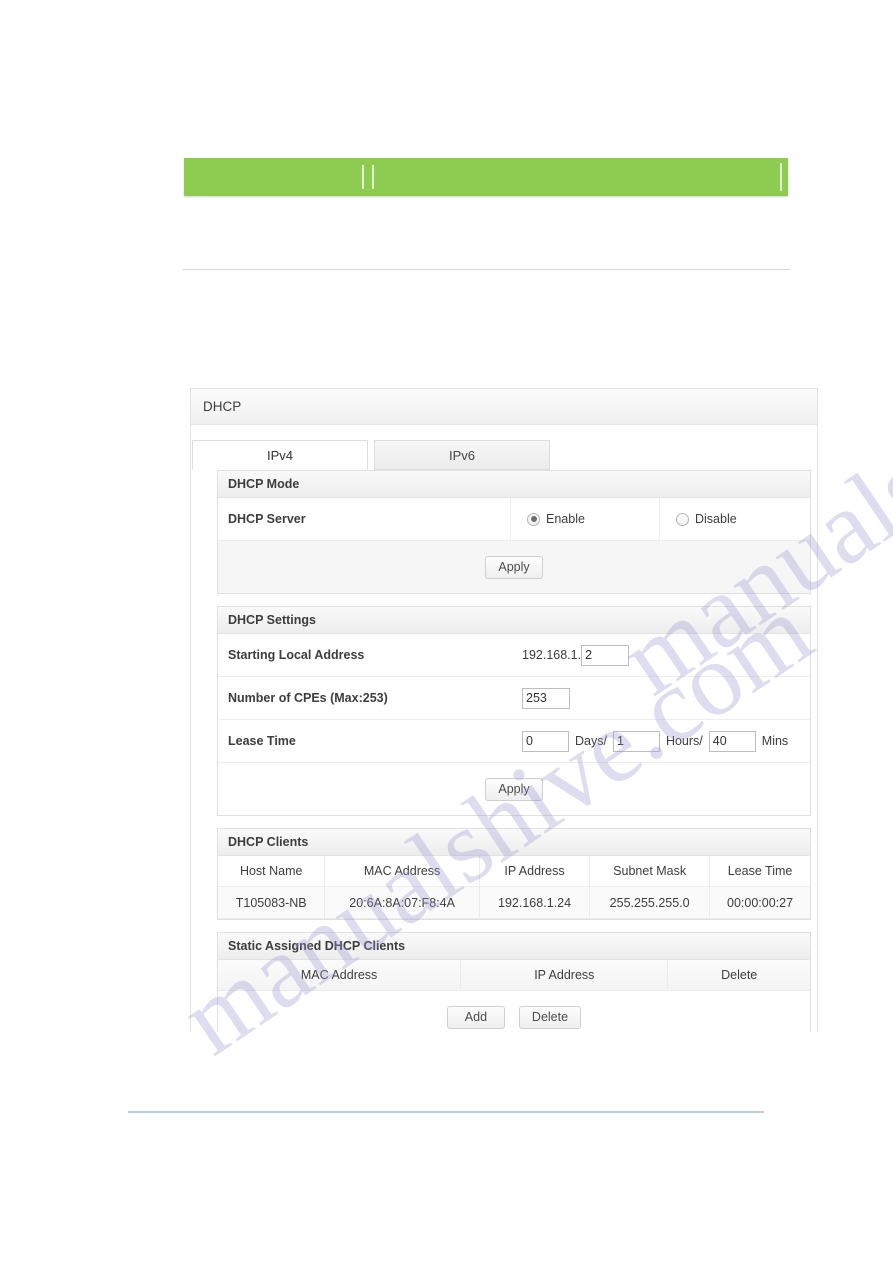 This screenshot has width=893, height=1263. I want to click on lease-mins-unit: Mins, so click(775, 741).